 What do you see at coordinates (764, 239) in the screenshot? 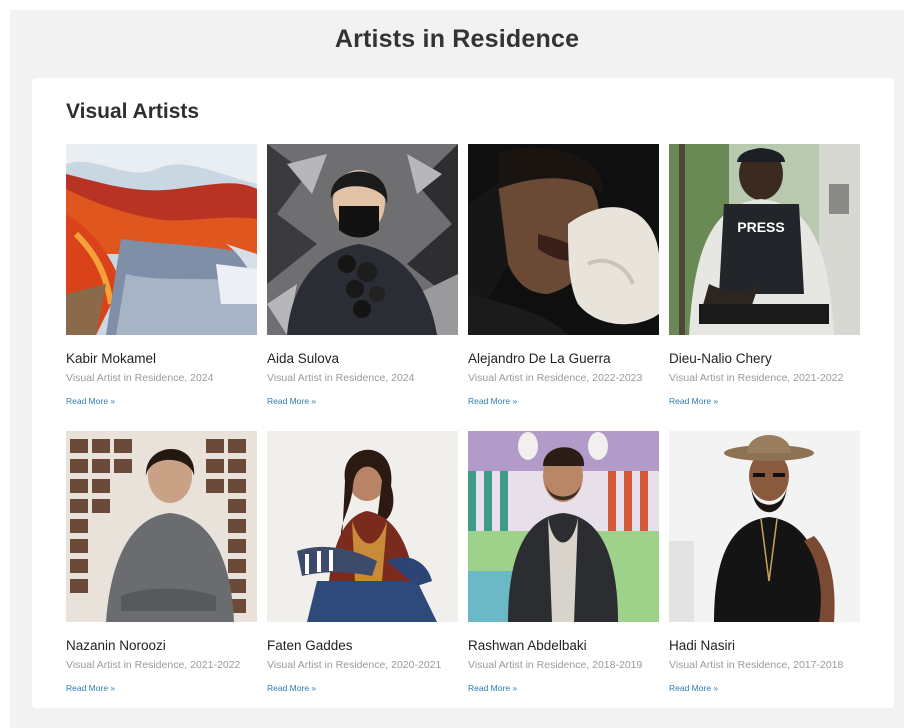
I see `artist-photo: PRESS` at bounding box center [764, 239].